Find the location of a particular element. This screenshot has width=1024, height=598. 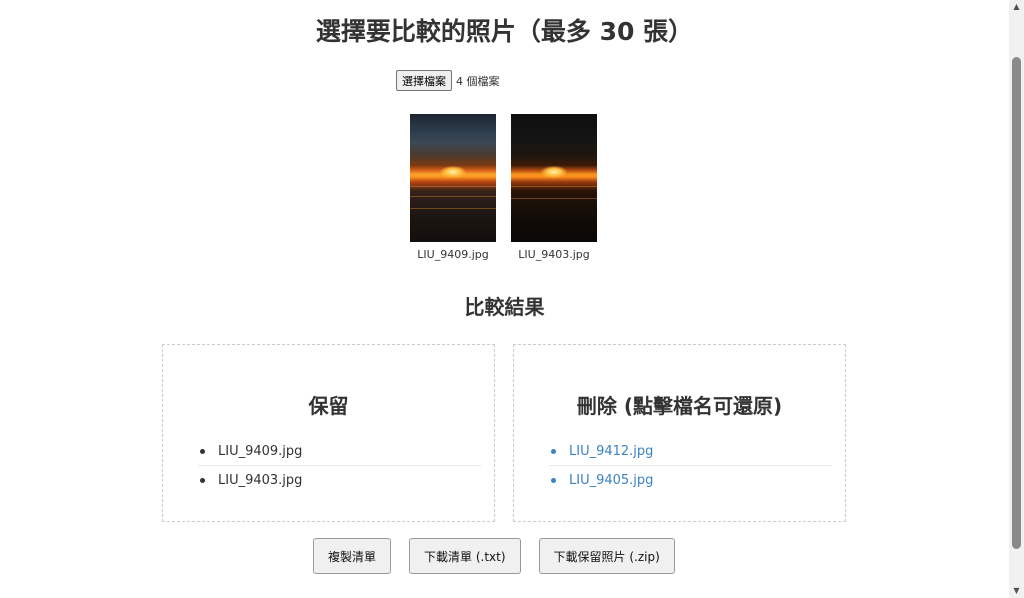

thumbnail-filename: LIU_9403.jpg is located at coordinates (554, 254).